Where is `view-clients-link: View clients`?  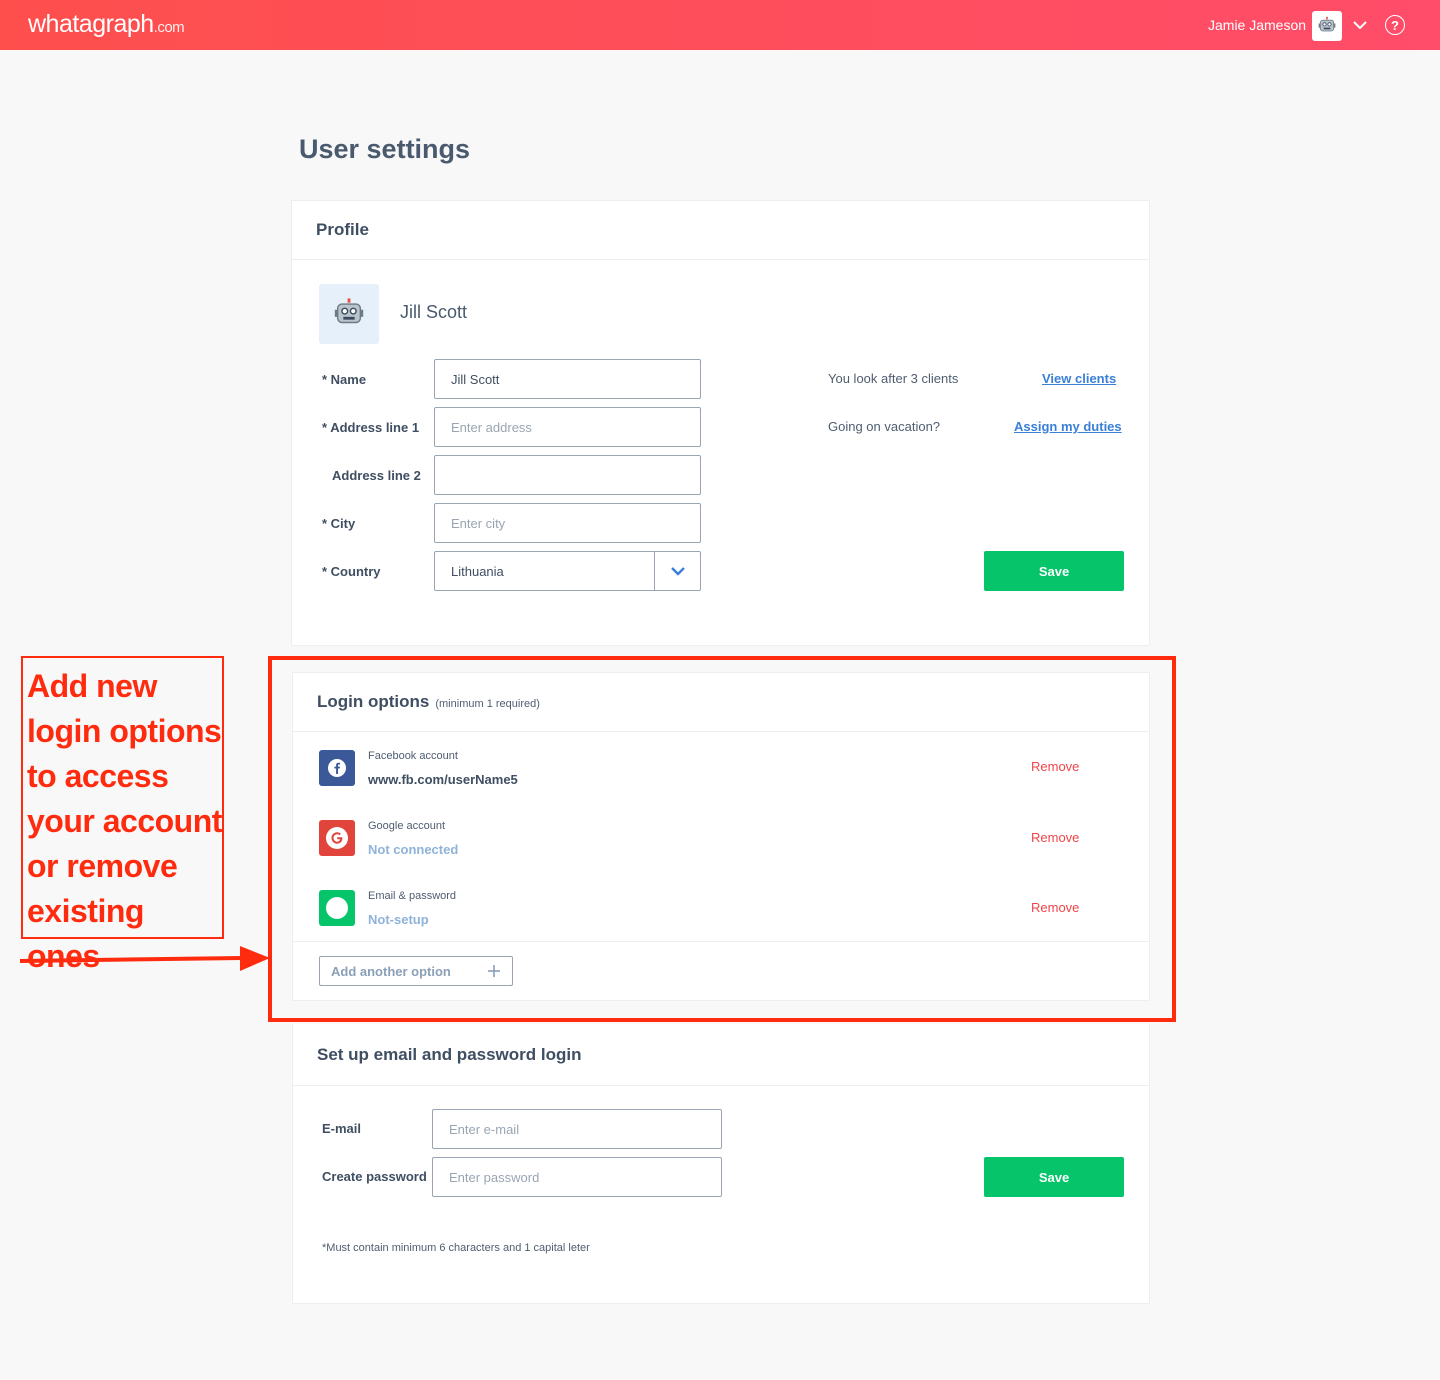 view-clients-link: View clients is located at coordinates (1079, 378).